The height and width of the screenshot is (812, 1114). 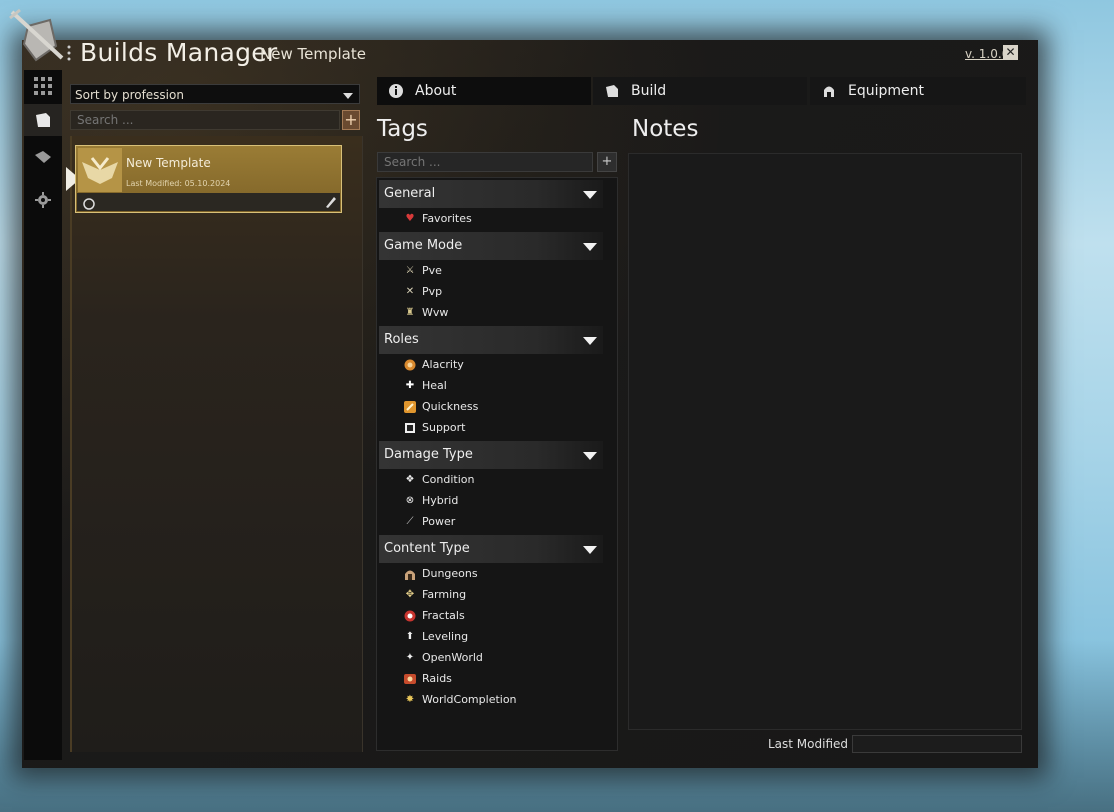 What do you see at coordinates (428, 454) in the screenshot?
I see `category-label: Damage Type` at bounding box center [428, 454].